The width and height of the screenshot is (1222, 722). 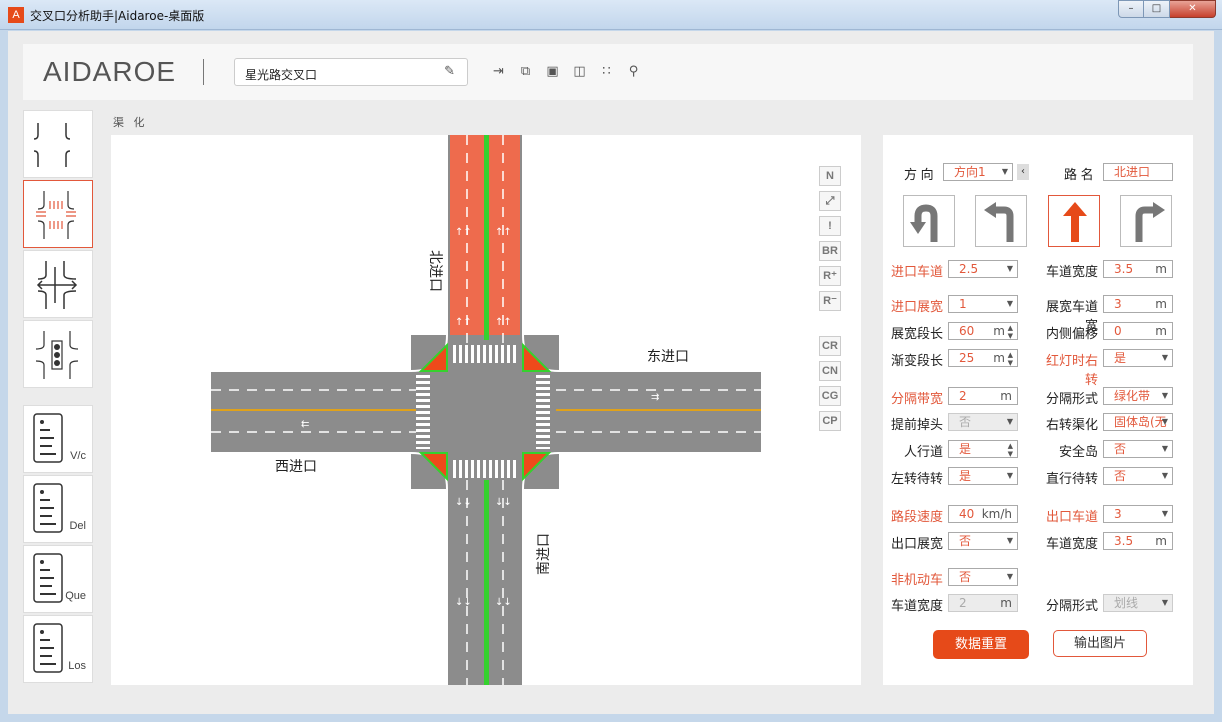 I want to click on queue-report-button: Que, so click(x=58, y=579).